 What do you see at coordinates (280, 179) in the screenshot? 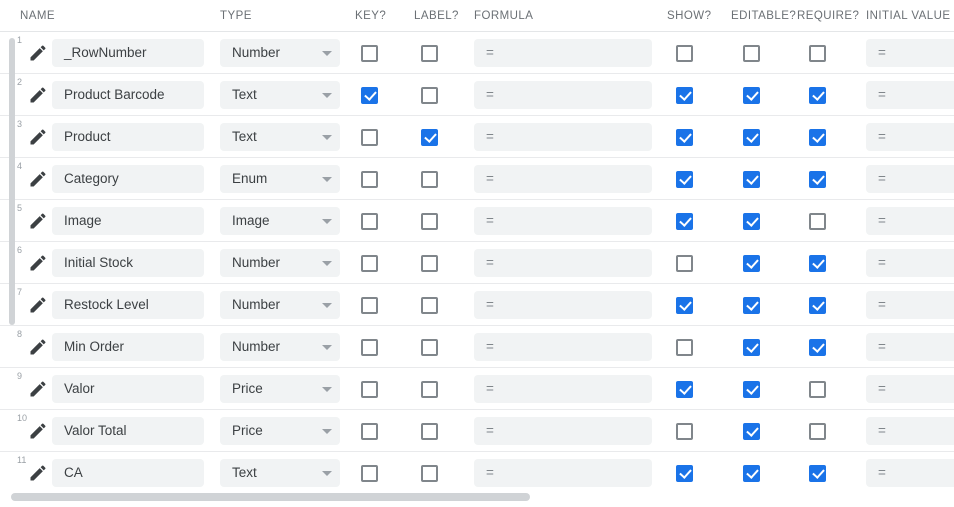
I see `field-type-select: Enum` at bounding box center [280, 179].